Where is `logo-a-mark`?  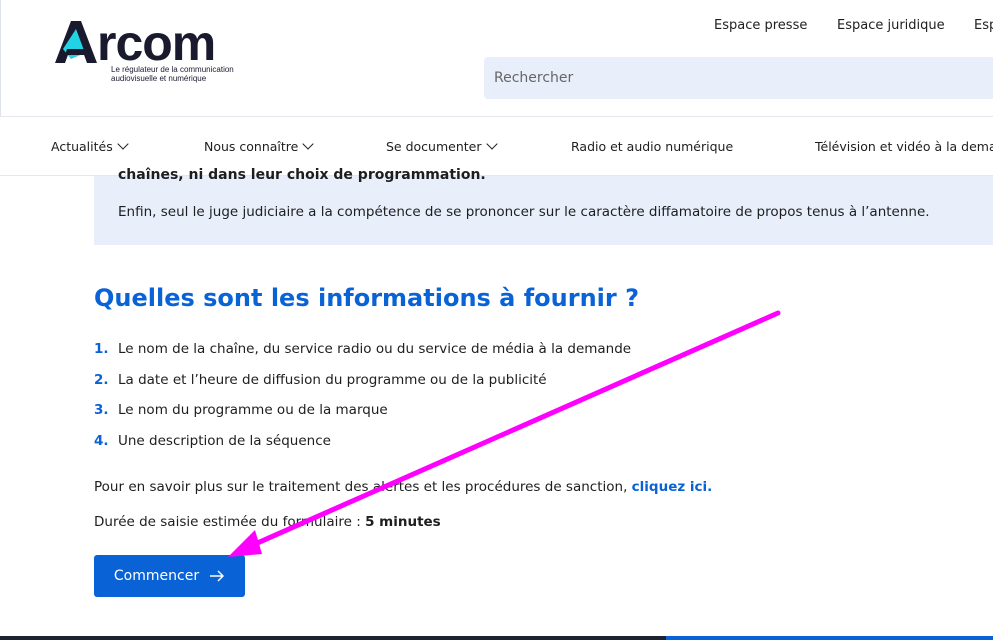
logo-a-mark is located at coordinates (76, 42).